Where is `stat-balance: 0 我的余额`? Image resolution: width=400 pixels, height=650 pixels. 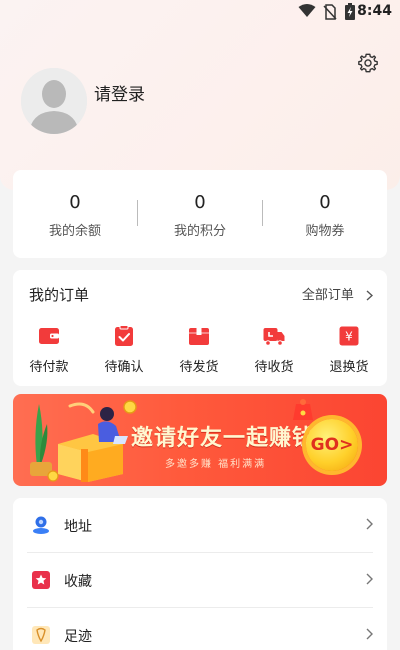 stat-balance: 0 我的余额 is located at coordinates (75, 215).